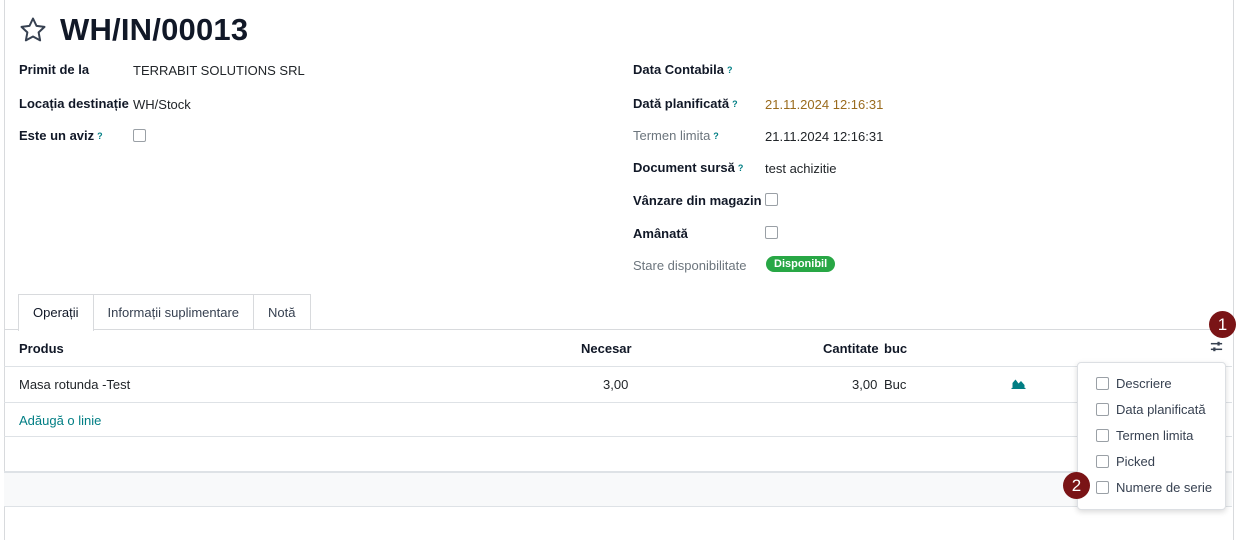  Describe the element at coordinates (1161, 409) in the screenshot. I see `option-label: Data planificată` at that location.